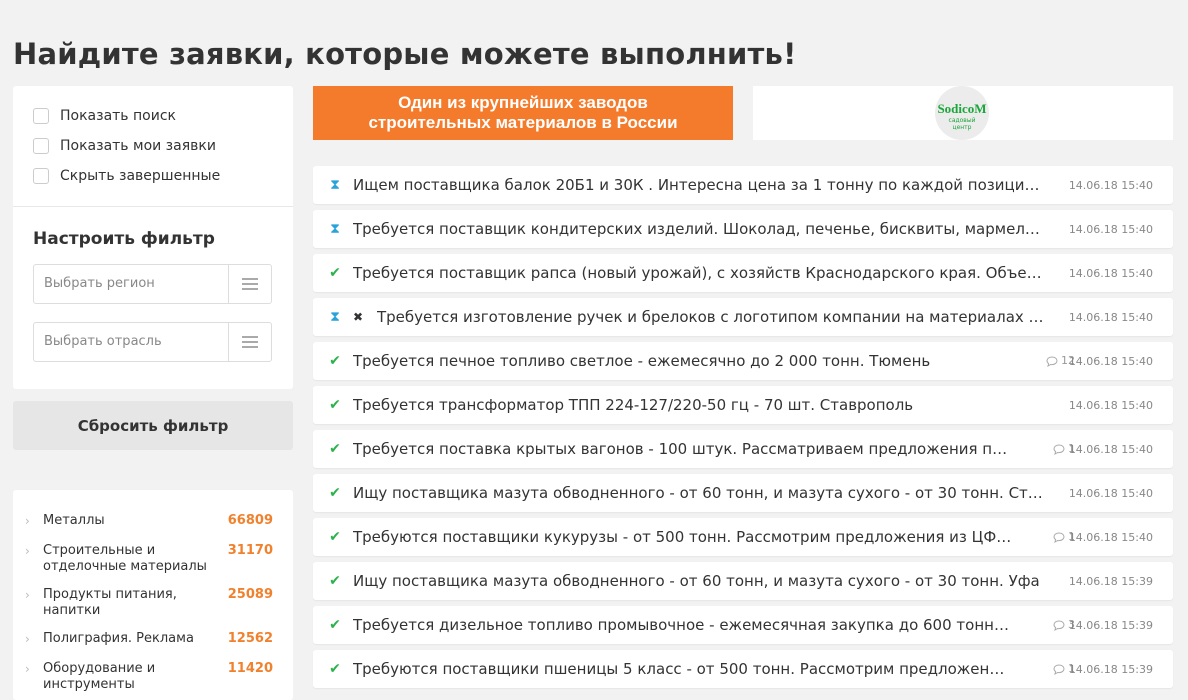  I want to click on industry-menu-button, so click(249, 342).